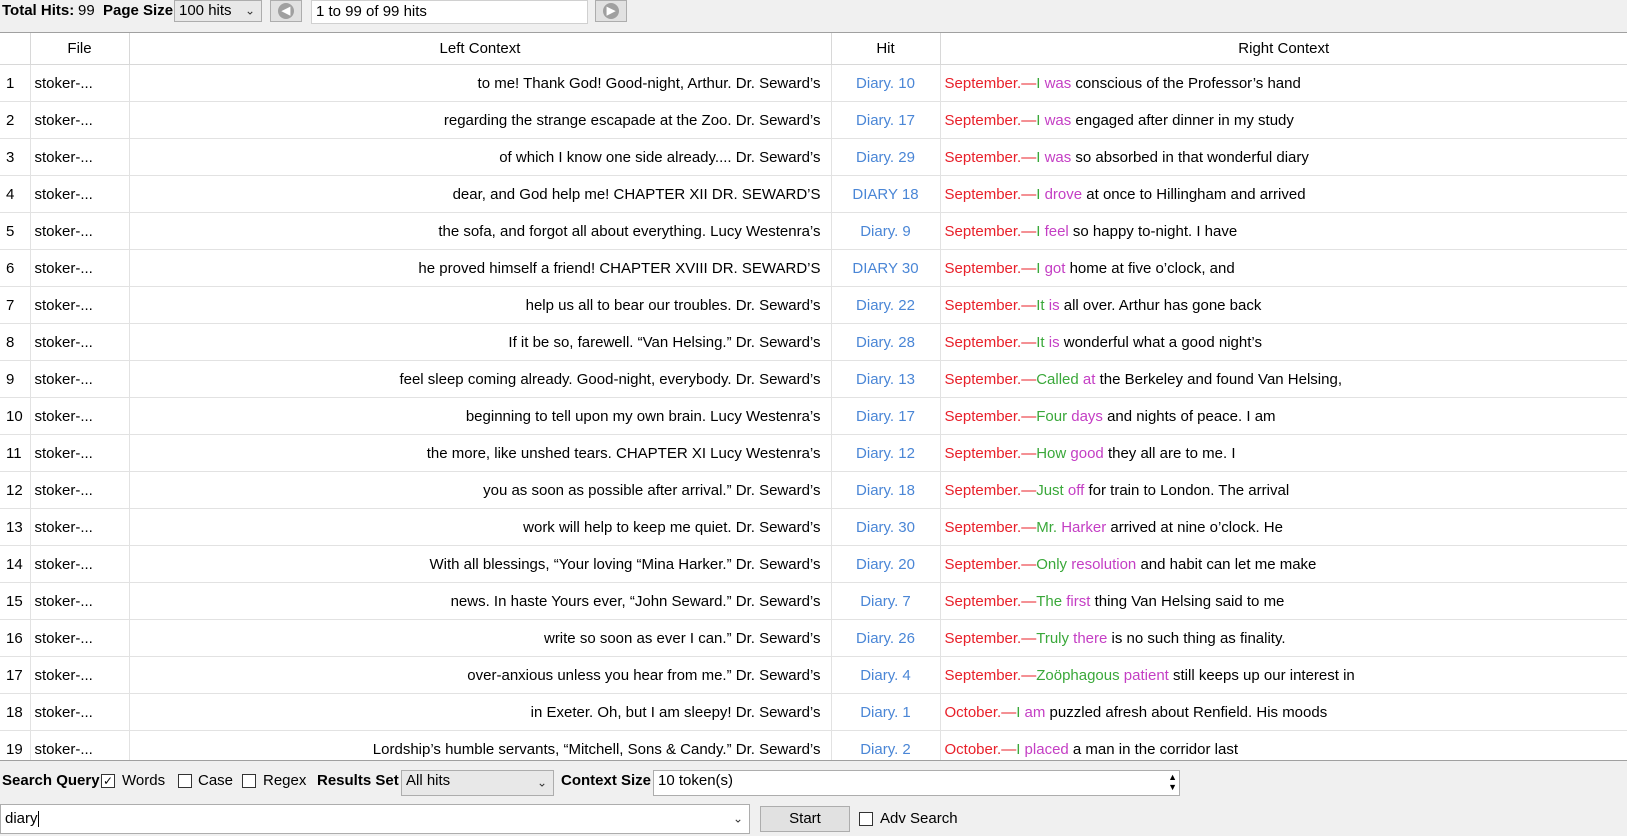 The height and width of the screenshot is (836, 1627). Describe the element at coordinates (886, 268) in the screenshot. I see `hit-cell: DIARY 30` at that location.